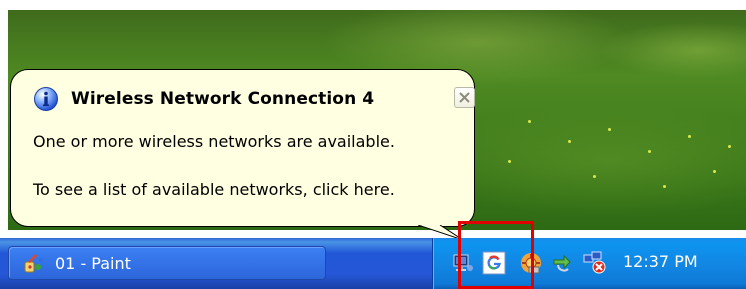 Image resolution: width=746 pixels, height=289 pixels. Describe the element at coordinates (34, 263) in the screenshot. I see `paint-icon` at that location.